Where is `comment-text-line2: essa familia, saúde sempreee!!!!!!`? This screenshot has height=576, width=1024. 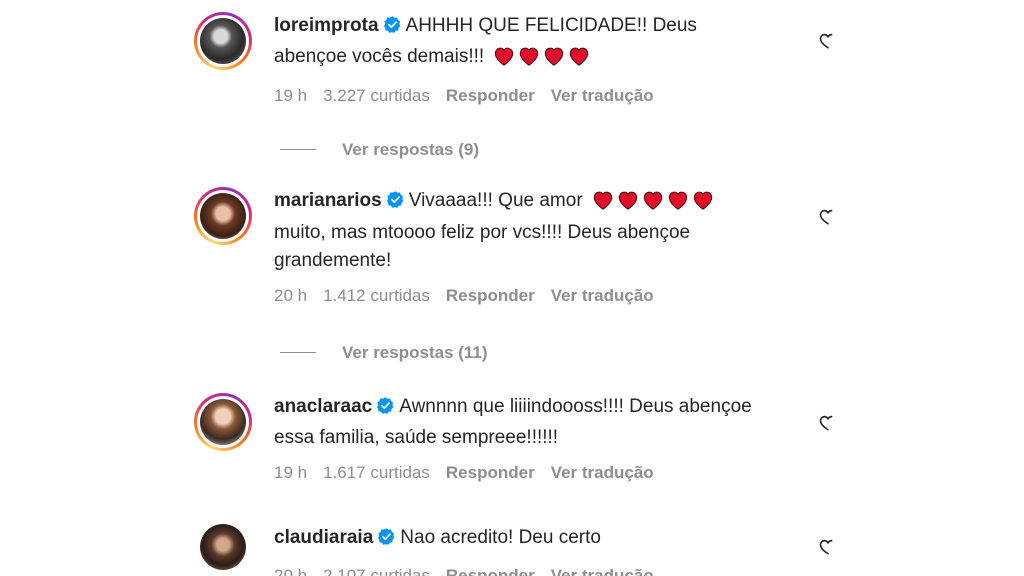
comment-text-line2: essa familia, saúde sempreee!!!!!! is located at coordinates (416, 437).